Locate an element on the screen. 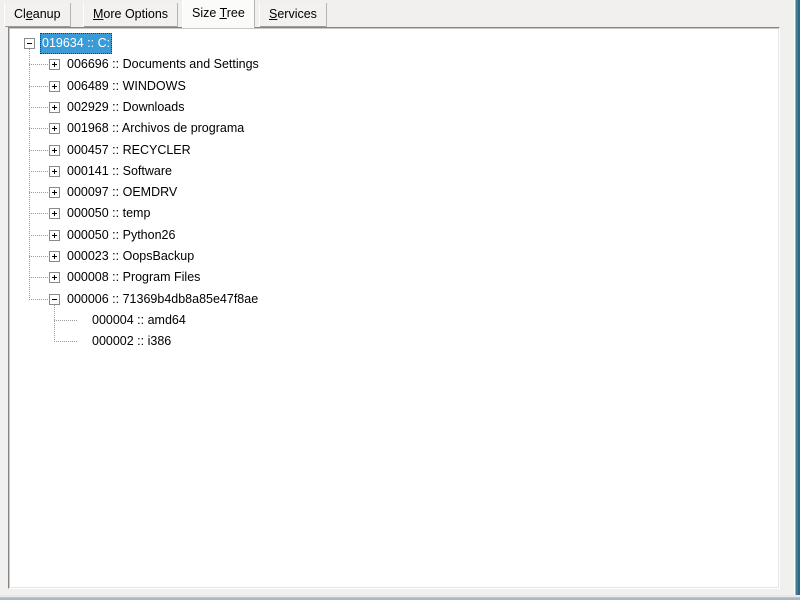 Image resolution: width=800 pixels, height=600 pixels. window-bottom-edge is located at coordinates (400, 597).